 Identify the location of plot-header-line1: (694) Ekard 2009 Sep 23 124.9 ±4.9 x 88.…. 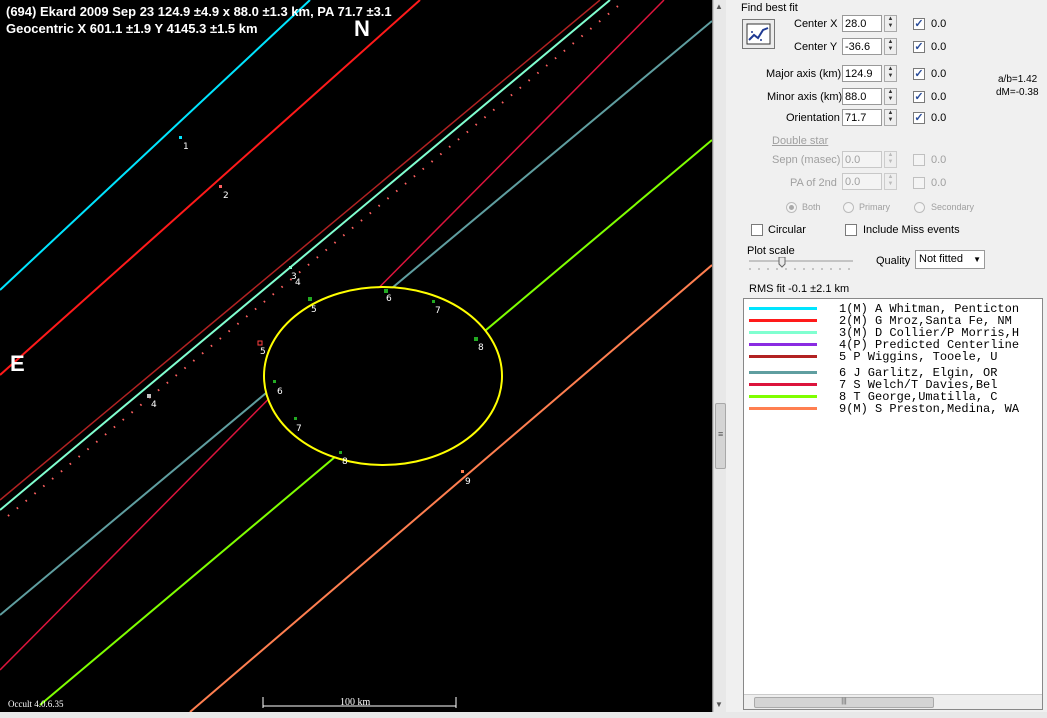
(199, 11).